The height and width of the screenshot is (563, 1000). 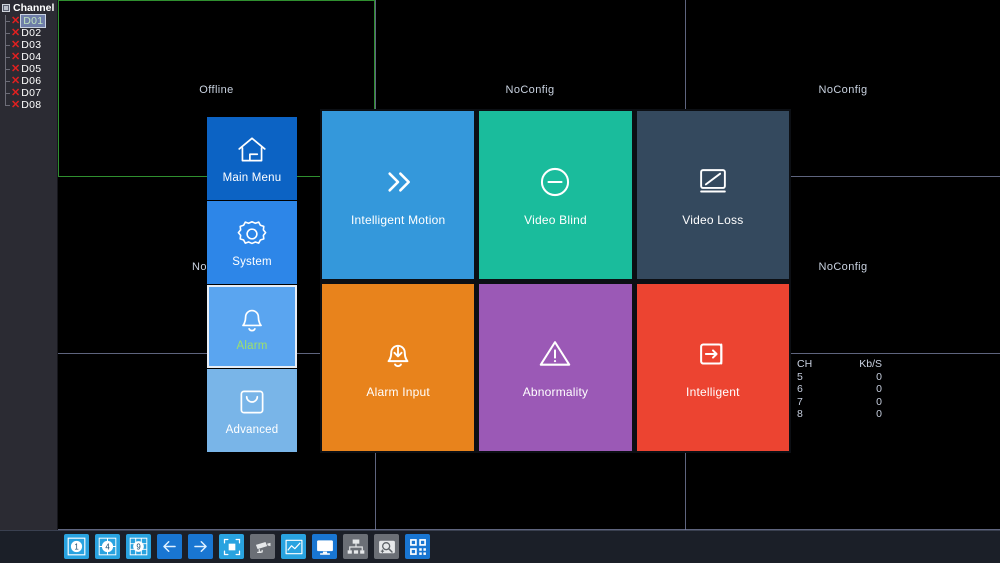 I want to click on bandwidth-row: 7 0, so click(x=840, y=402).